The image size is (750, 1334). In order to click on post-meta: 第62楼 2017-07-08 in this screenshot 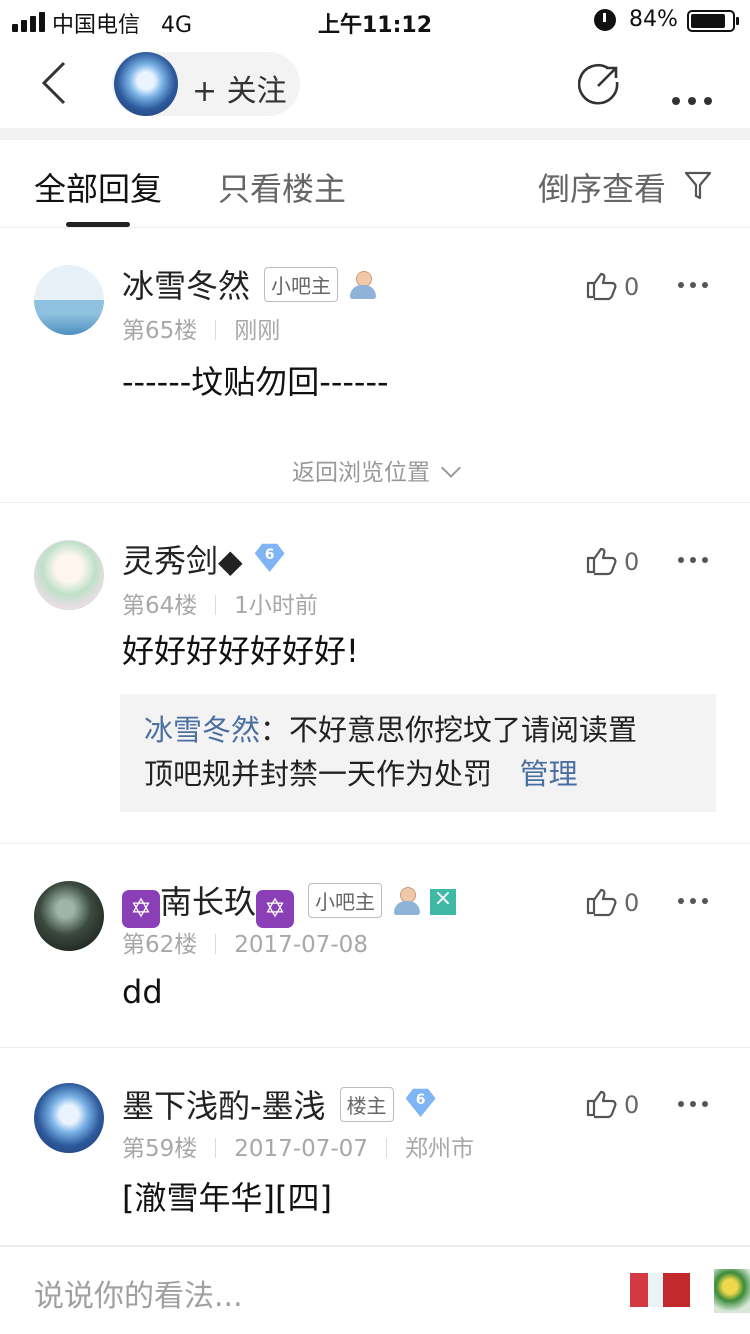, I will do `click(245, 942)`.